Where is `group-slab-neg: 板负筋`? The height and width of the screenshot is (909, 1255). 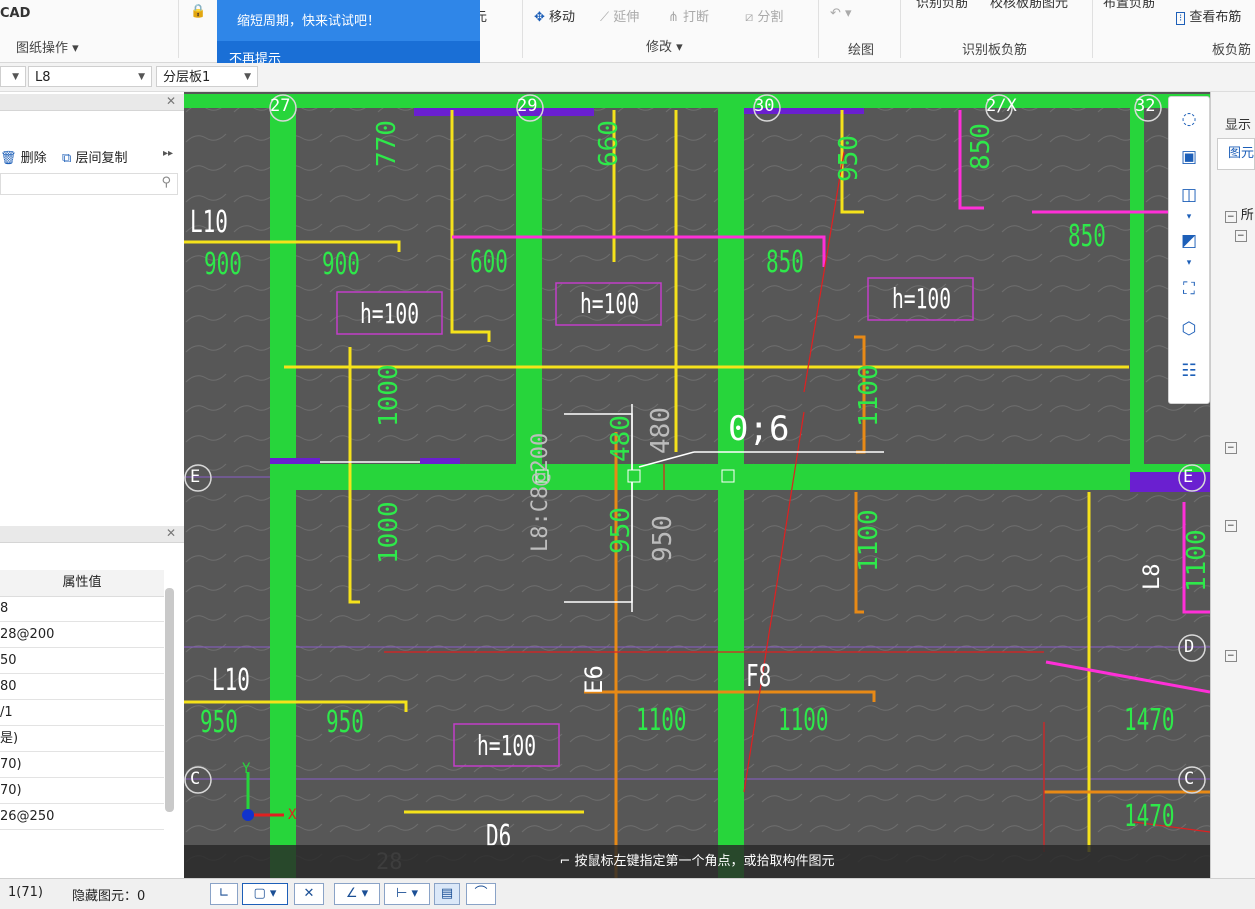
group-slab-neg: 板负筋 is located at coordinates (1232, 50).